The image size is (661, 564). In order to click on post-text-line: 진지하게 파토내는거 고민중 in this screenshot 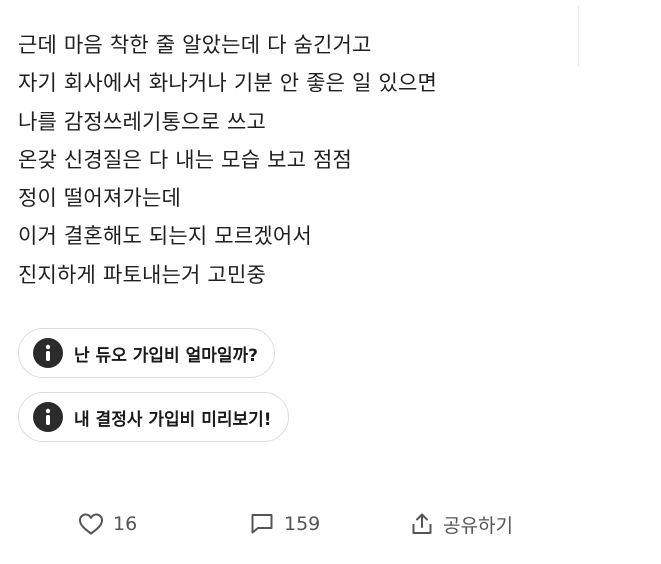, I will do `click(142, 274)`.